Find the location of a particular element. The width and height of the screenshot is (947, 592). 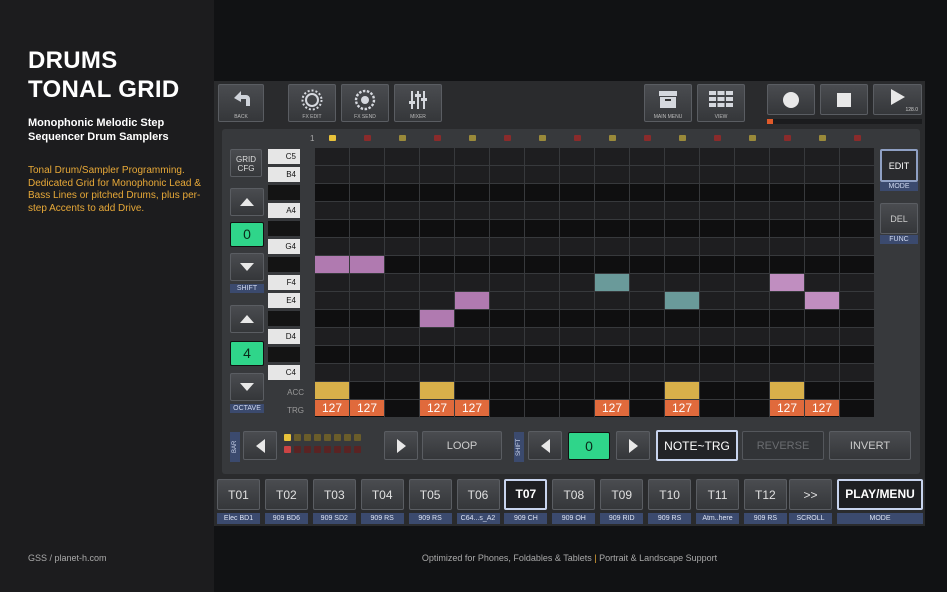

octave-down-button is located at coordinates (247, 387).